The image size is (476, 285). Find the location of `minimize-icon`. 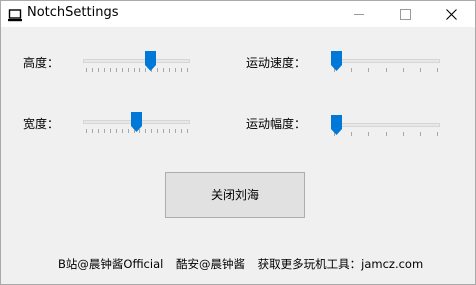

minimize-icon is located at coordinates (359, 14).